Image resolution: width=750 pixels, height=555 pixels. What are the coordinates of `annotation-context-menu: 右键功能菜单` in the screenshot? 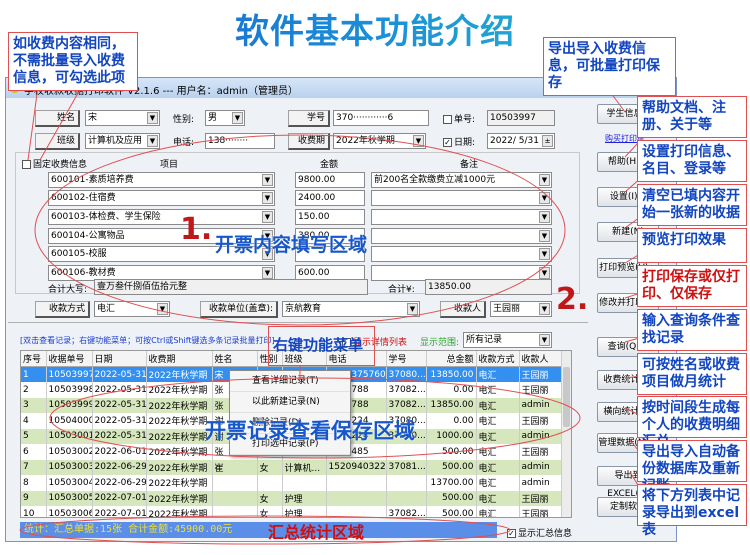 It's located at (321, 346).